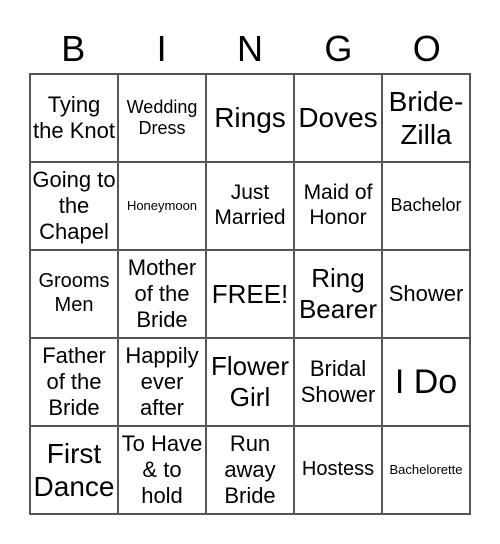 This screenshot has width=500, height=544. What do you see at coordinates (161, 48) in the screenshot?
I see `header-letter-i: I` at bounding box center [161, 48].